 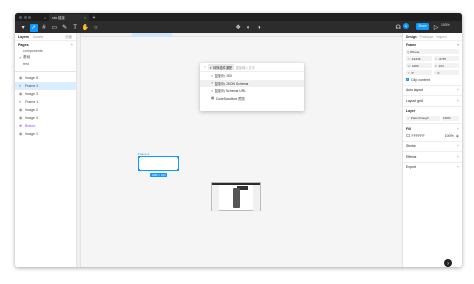 What do you see at coordinates (432, 90) in the screenshot?
I see `auto-layout-header: Auto layout +` at bounding box center [432, 90].